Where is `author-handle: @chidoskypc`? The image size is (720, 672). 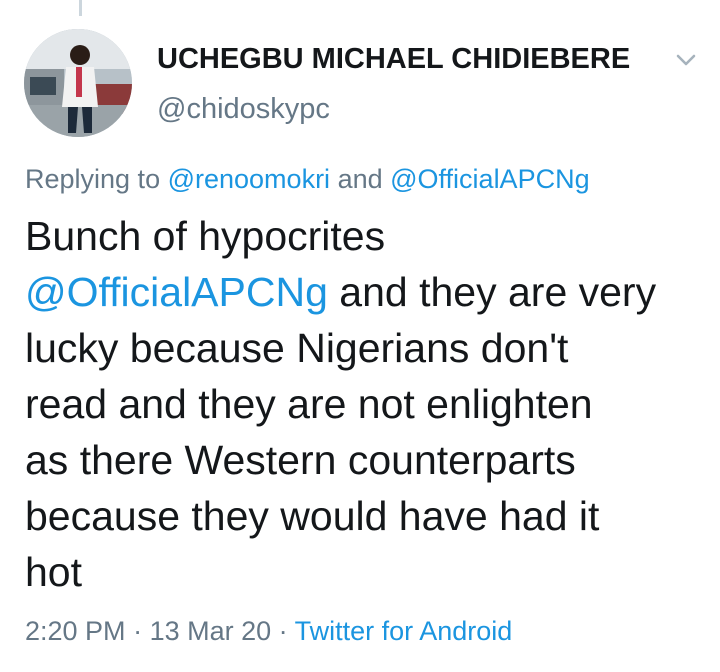 author-handle: @chidoskypc is located at coordinates (243, 109).